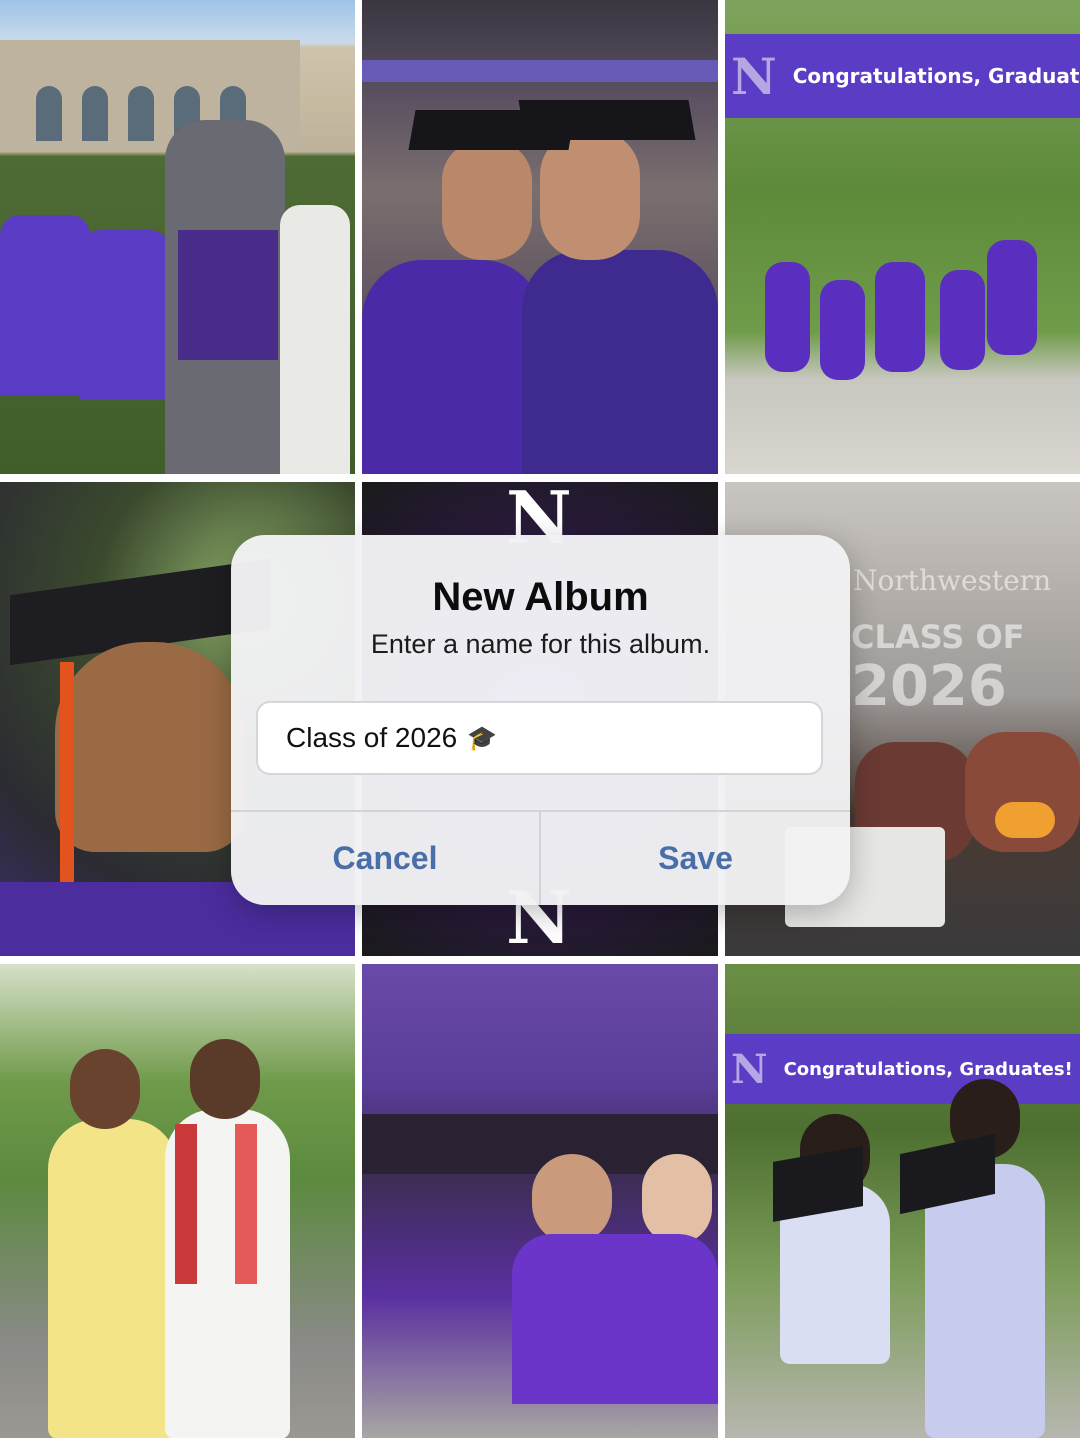  What do you see at coordinates (228, 295) in the screenshot?
I see `mascot-jersey` at bounding box center [228, 295].